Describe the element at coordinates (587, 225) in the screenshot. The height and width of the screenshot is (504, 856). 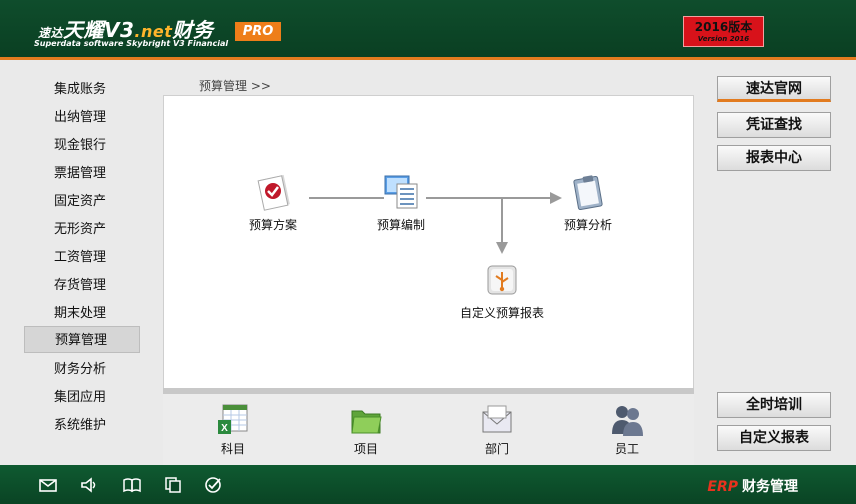
I see `budget-analysis-label: 预算分析` at that location.